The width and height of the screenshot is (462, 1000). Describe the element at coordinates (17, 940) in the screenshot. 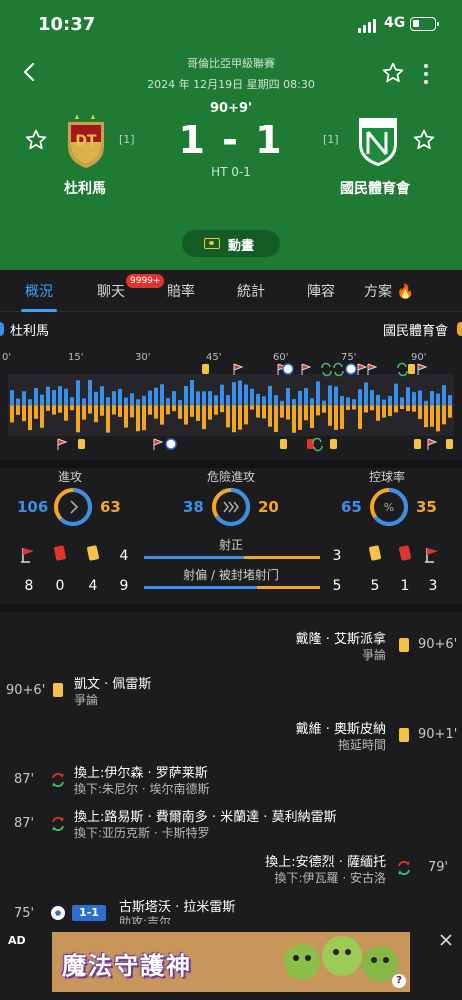

I see `ad-label: AD` at that location.